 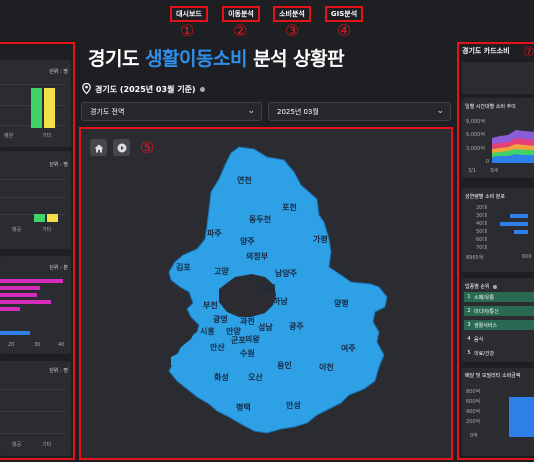 I want to click on left-chart-1: 단위 : 명 병원 기타, so click(x=35, y=103).